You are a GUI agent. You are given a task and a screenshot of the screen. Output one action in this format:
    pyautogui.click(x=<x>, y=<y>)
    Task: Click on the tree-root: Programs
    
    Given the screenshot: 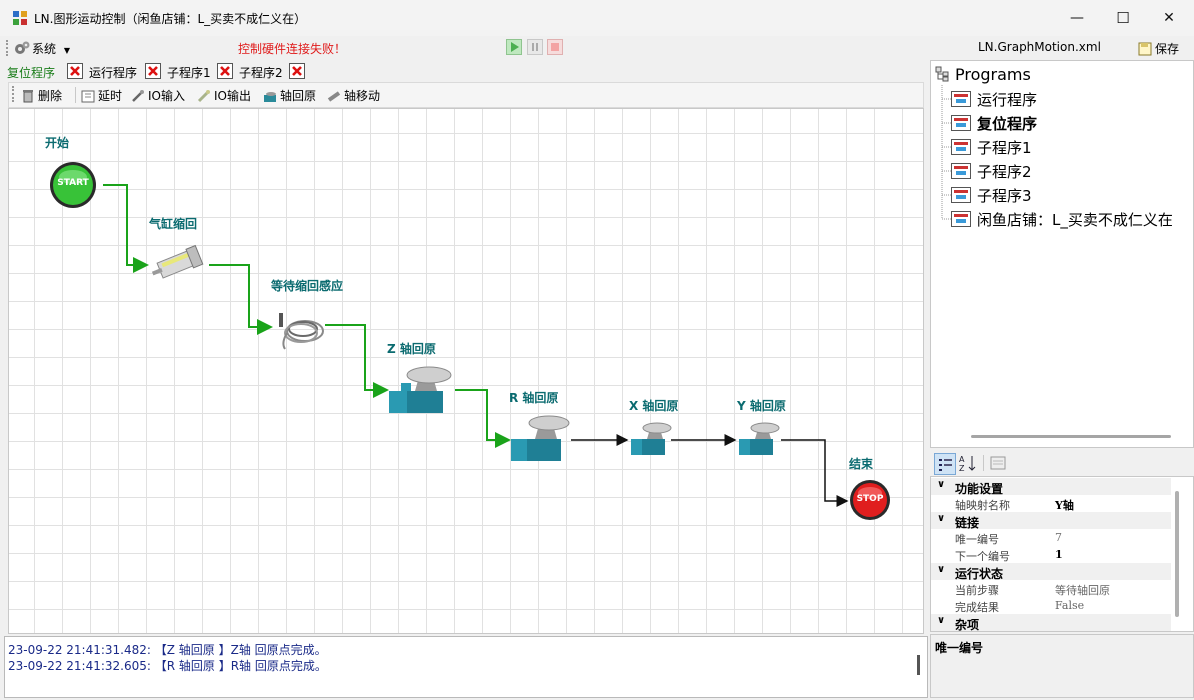 What is the action you would take?
    pyautogui.click(x=983, y=75)
    